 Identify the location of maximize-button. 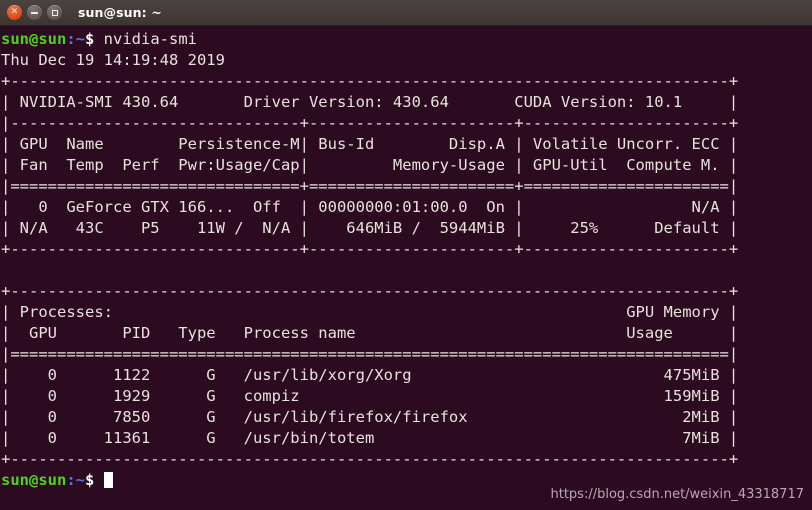
(54, 12).